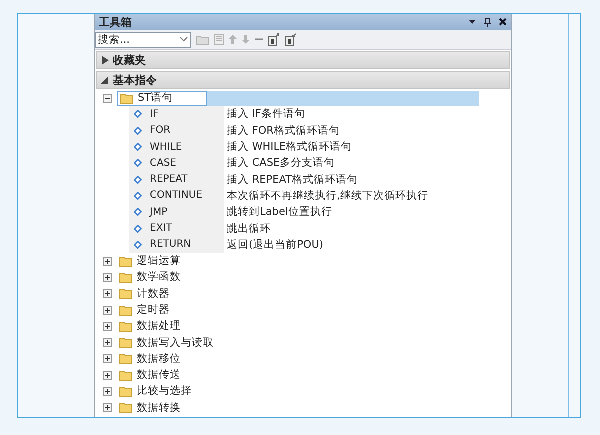  Describe the element at coordinates (162, 326) in the screenshot. I see `tree-item: 数据处理` at that location.